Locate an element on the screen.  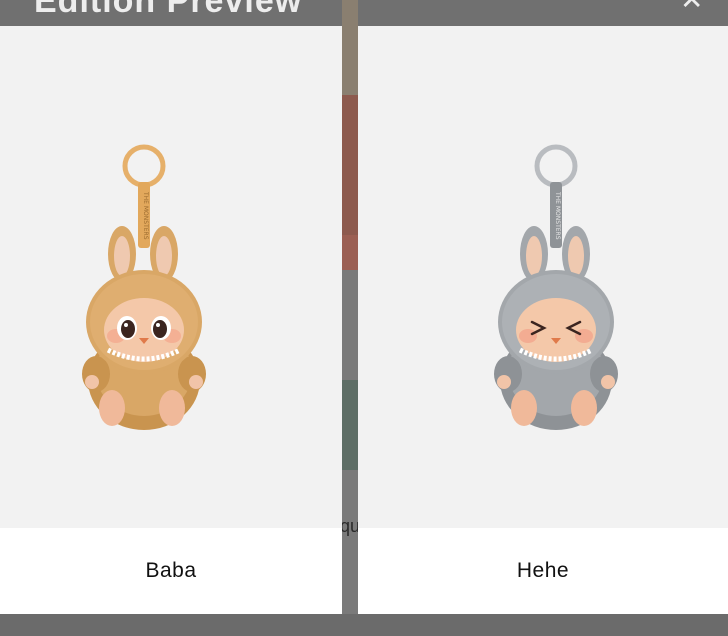
product-name-label: Baba is located at coordinates (171, 571).